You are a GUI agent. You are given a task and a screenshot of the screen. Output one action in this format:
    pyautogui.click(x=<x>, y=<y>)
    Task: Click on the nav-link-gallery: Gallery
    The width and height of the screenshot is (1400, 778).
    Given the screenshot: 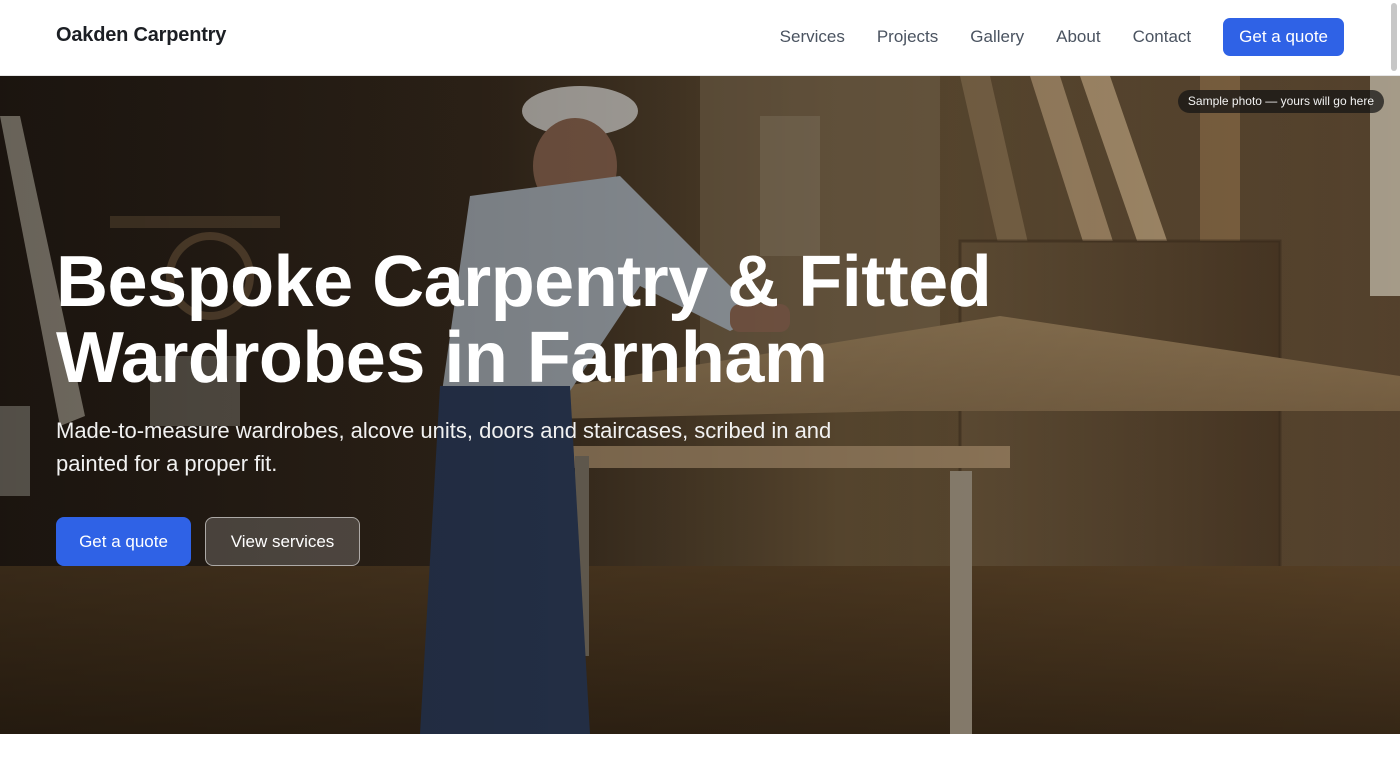 What is the action you would take?
    pyautogui.click(x=997, y=37)
    